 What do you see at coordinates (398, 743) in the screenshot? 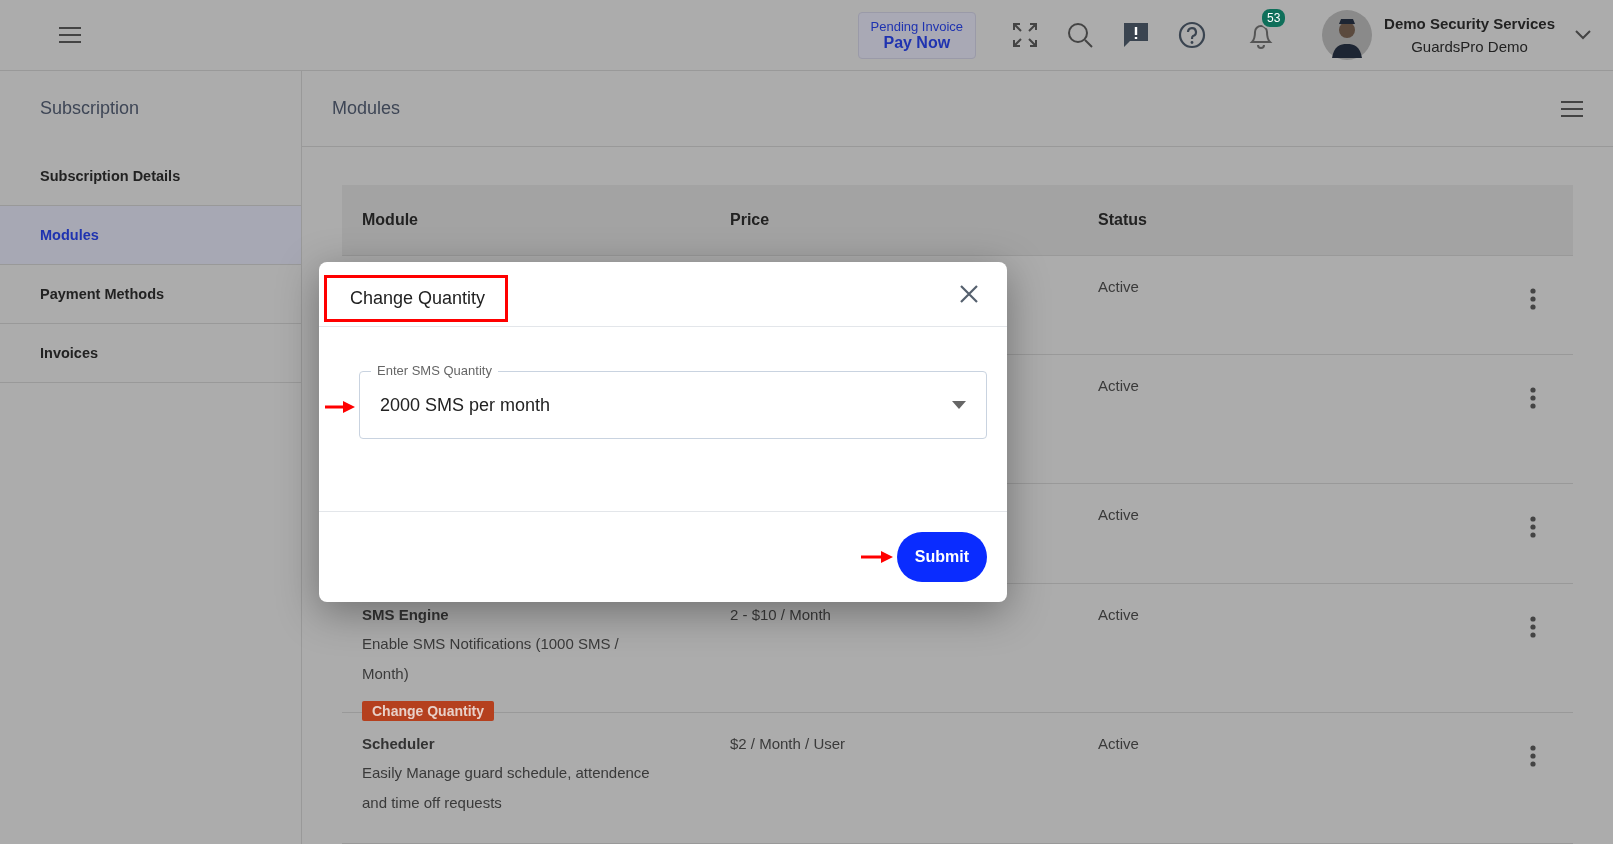
I see `module-name: Scheduler` at bounding box center [398, 743].